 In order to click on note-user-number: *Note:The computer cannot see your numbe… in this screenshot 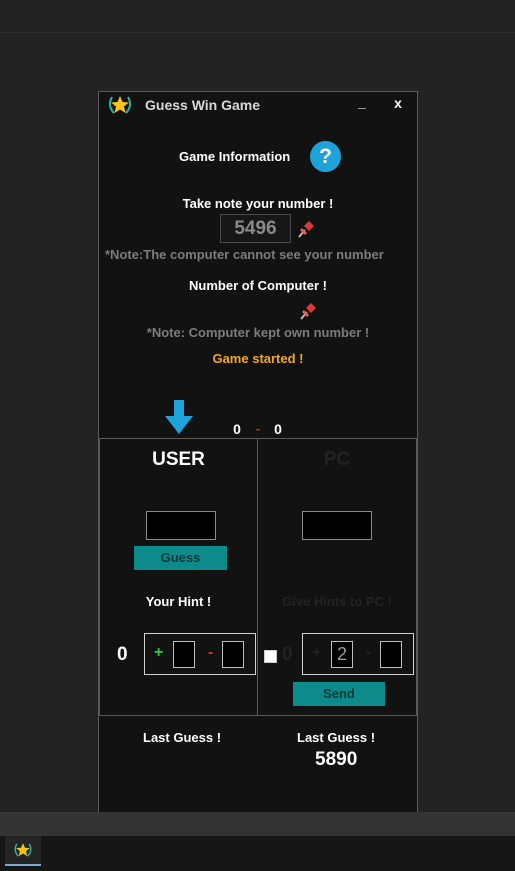, I will do `click(244, 254)`.